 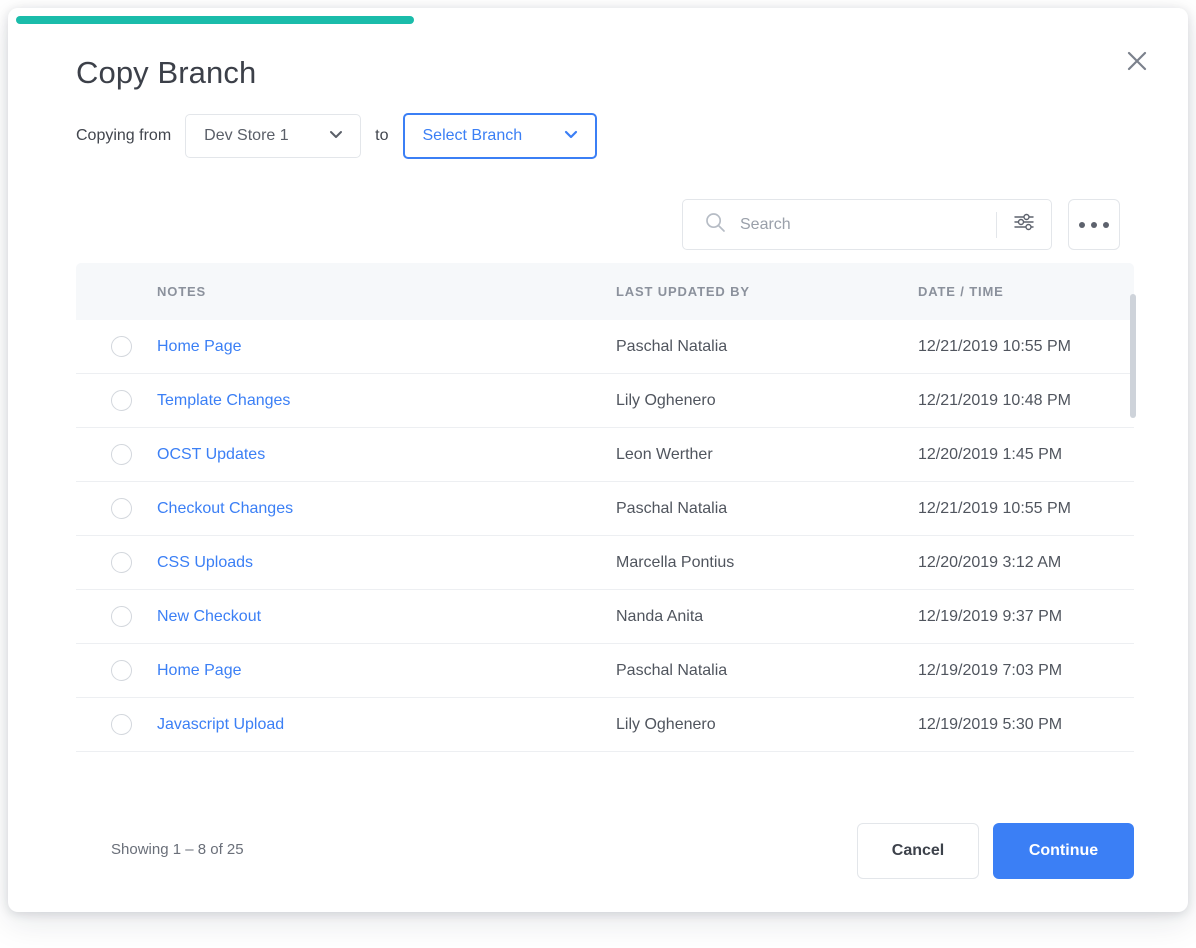 What do you see at coordinates (225, 509) in the screenshot?
I see `row-note-link: Checkout Changes` at bounding box center [225, 509].